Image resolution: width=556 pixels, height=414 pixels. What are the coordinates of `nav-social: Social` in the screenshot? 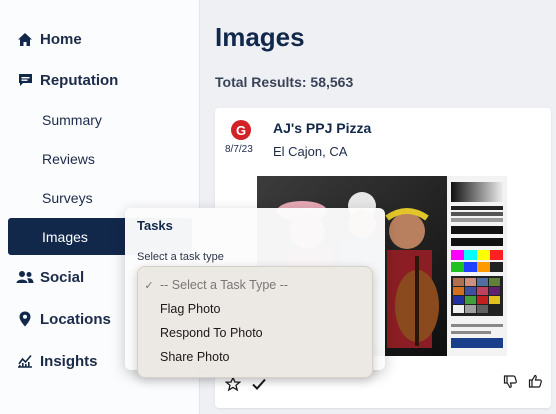 It's located at (42, 277).